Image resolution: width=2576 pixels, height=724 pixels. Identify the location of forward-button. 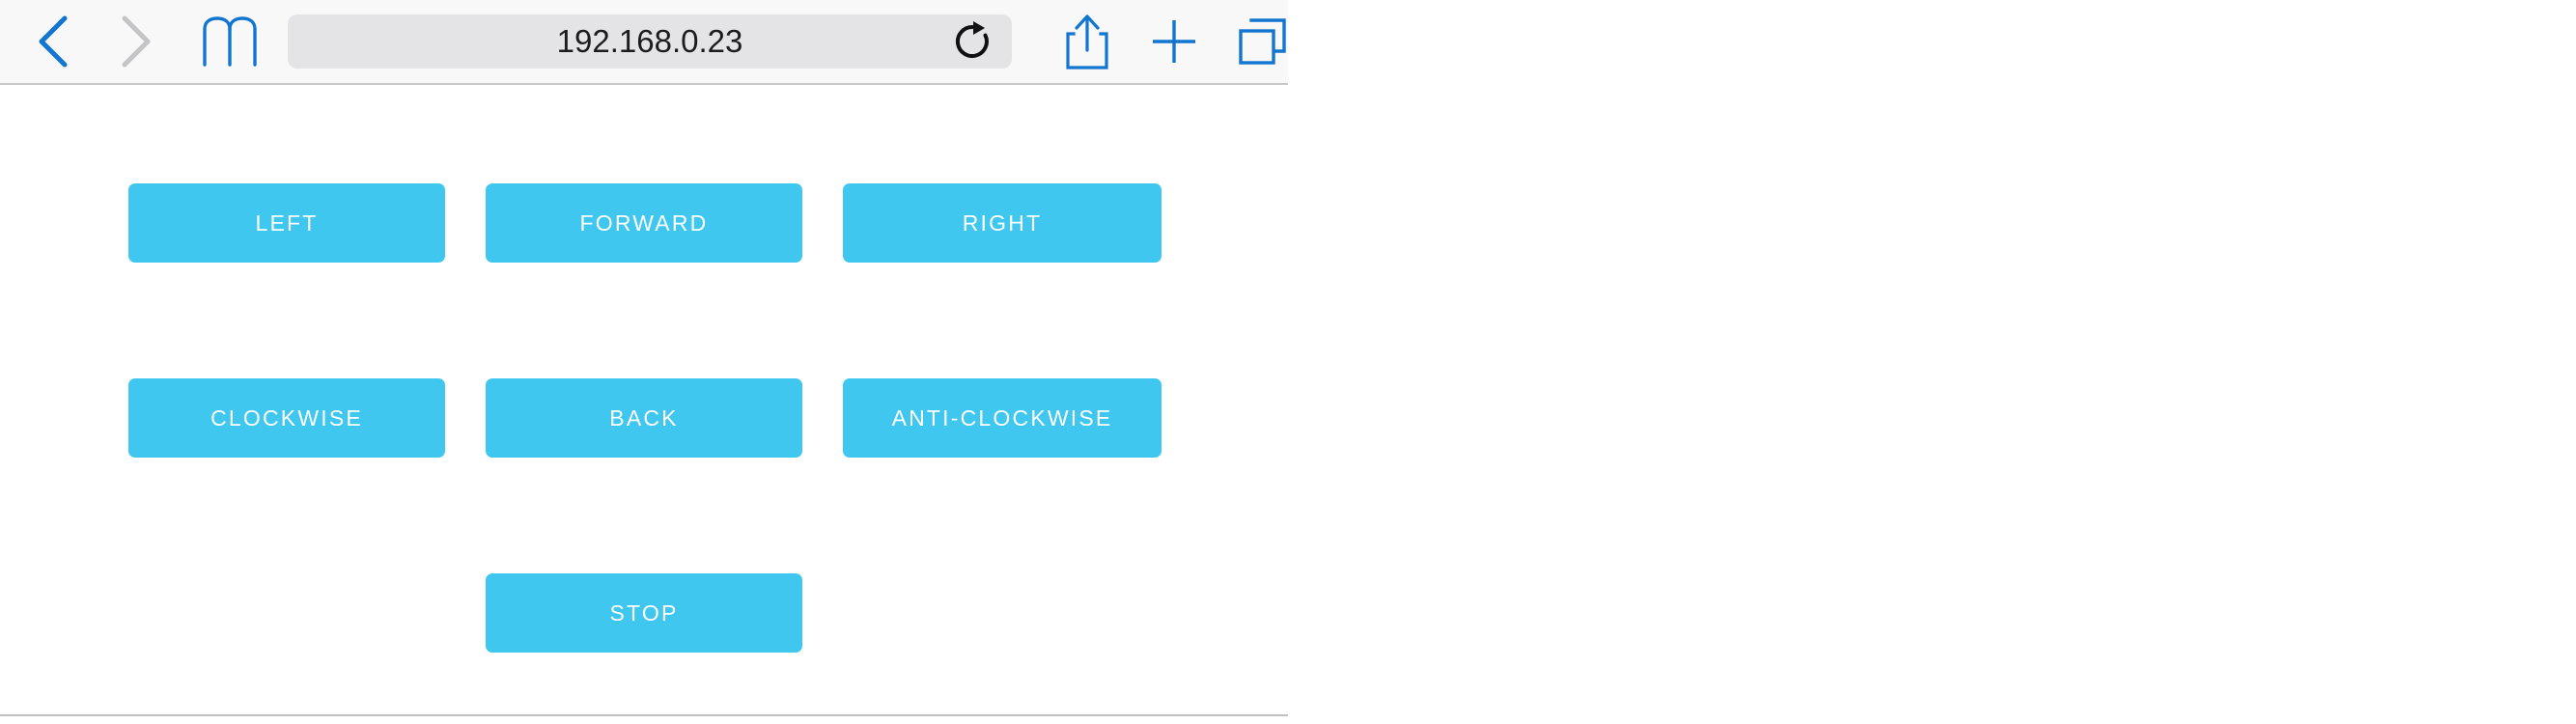
(136, 42).